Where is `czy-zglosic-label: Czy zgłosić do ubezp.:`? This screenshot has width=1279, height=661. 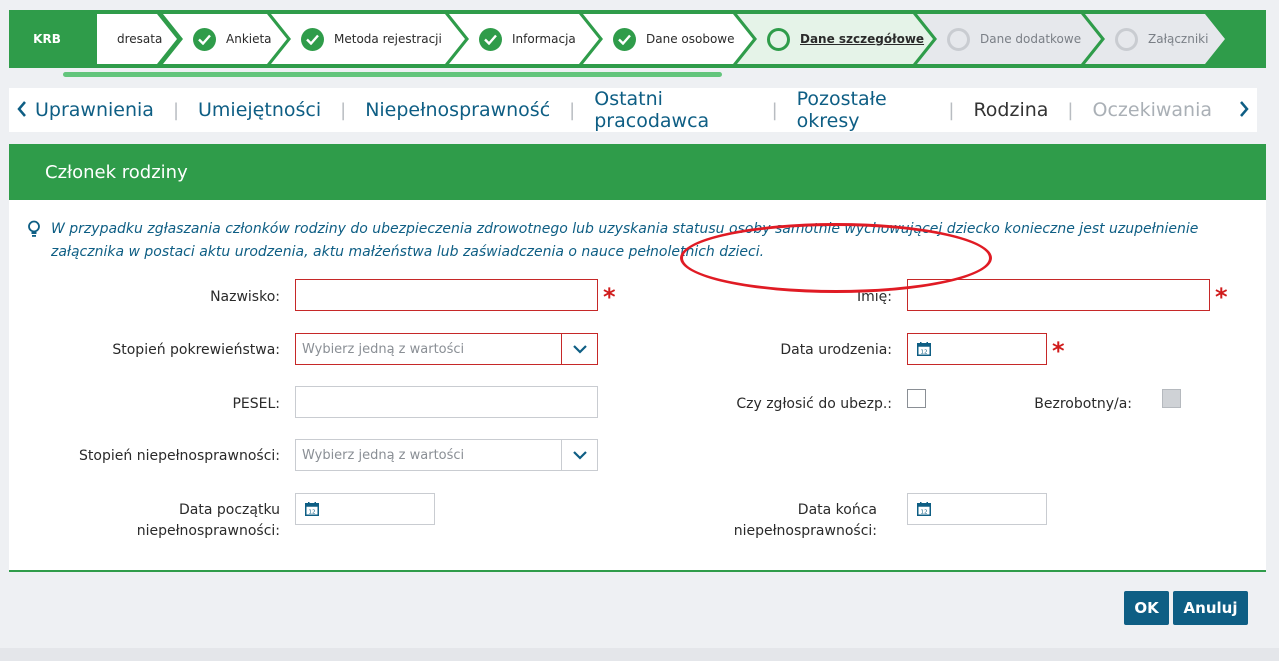
czy-zglosic-label: Czy zgłosić do ubezp.: is located at coordinates (814, 404).